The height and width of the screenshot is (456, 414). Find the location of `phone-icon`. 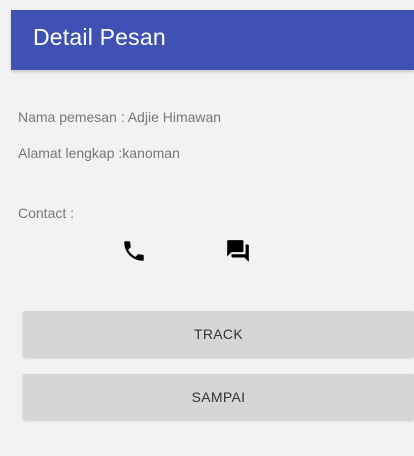

phone-icon is located at coordinates (134, 251).